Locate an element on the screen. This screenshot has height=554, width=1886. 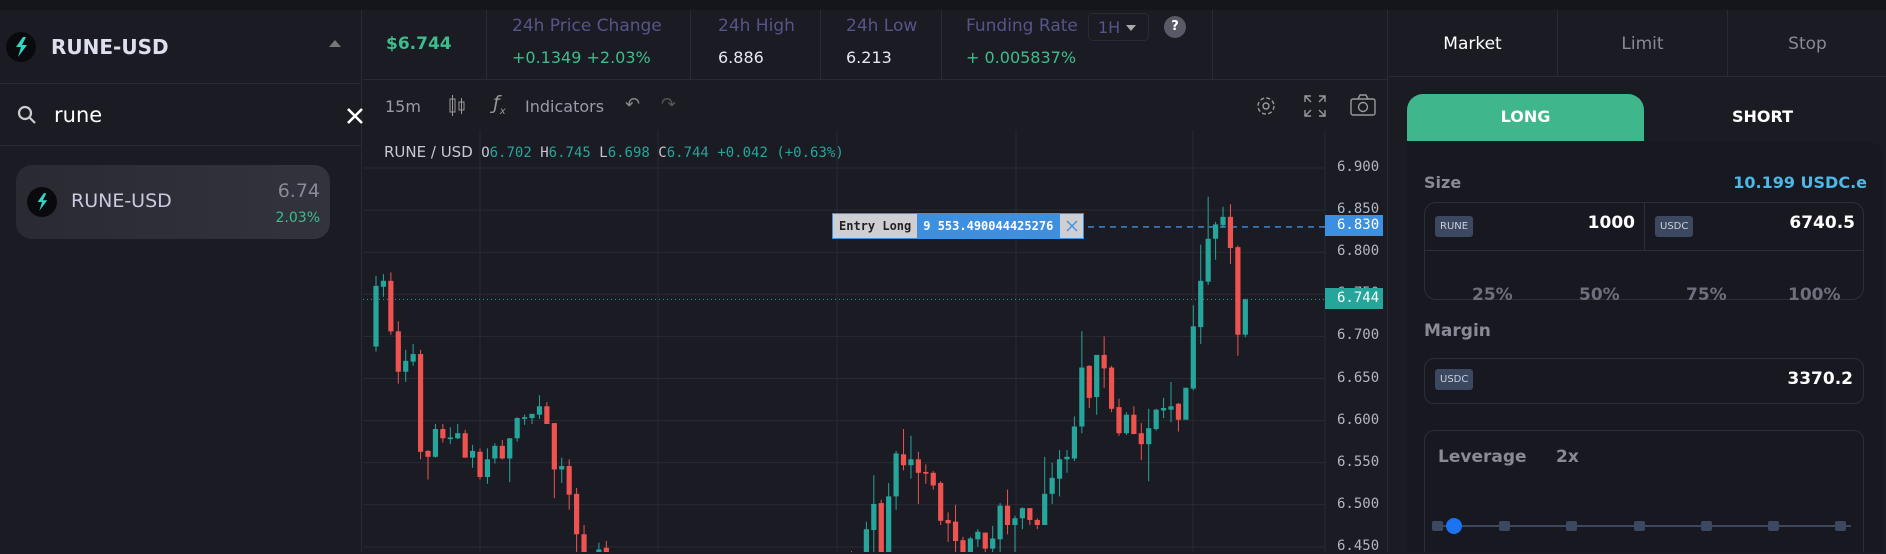
price-axis-label: 6.800 is located at coordinates (1358, 251).